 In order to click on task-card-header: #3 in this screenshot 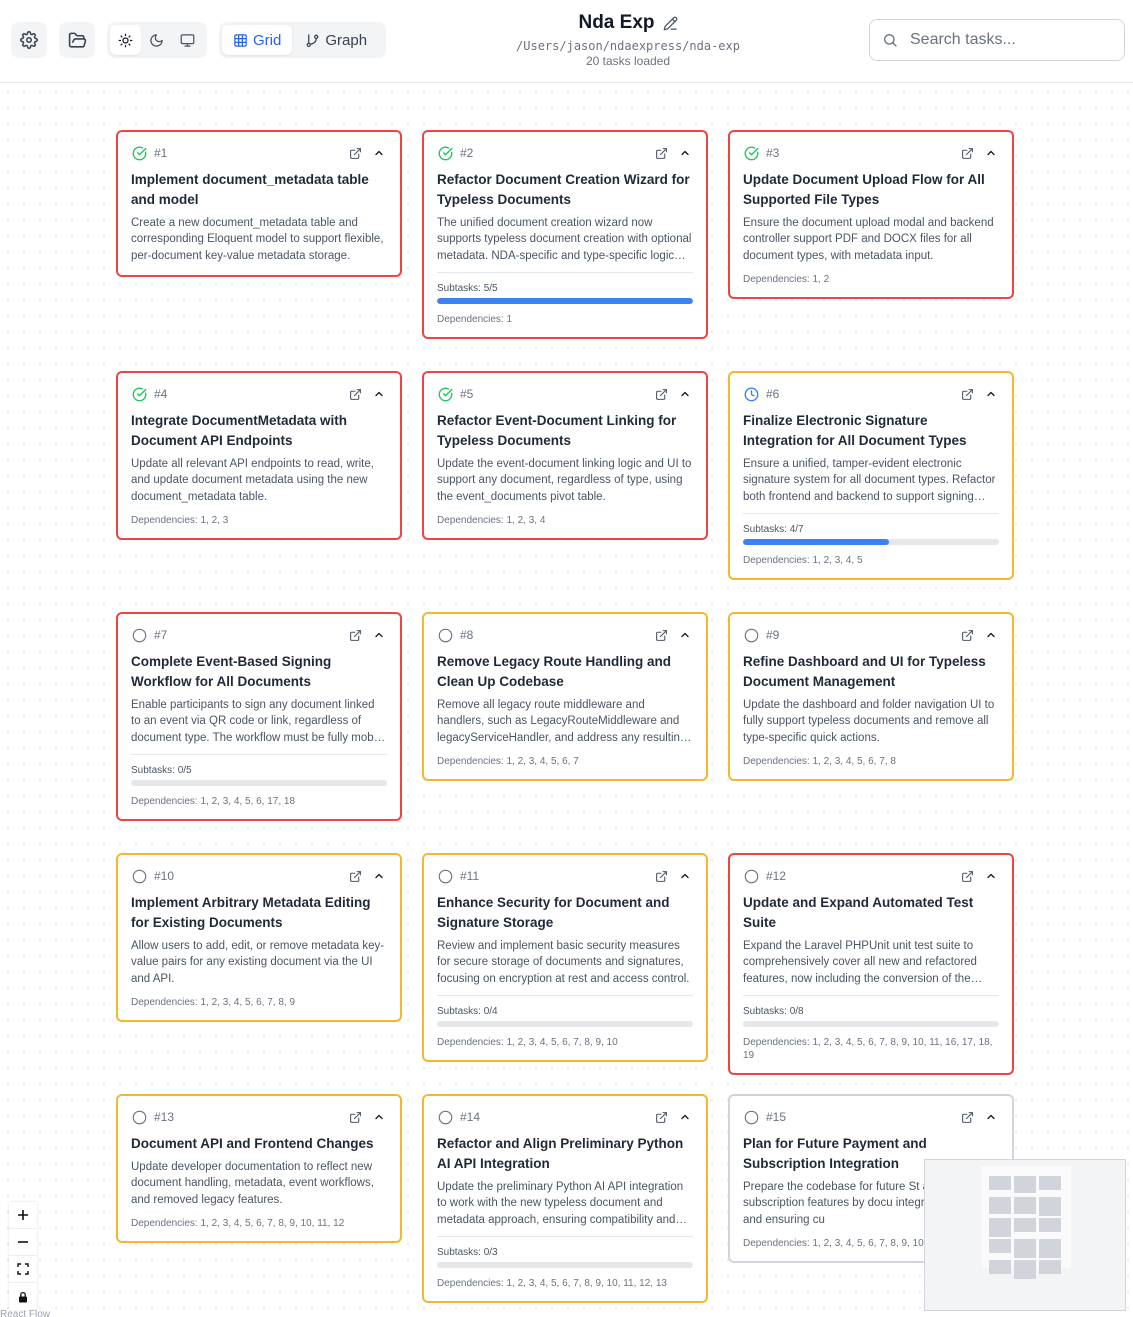, I will do `click(871, 153)`.